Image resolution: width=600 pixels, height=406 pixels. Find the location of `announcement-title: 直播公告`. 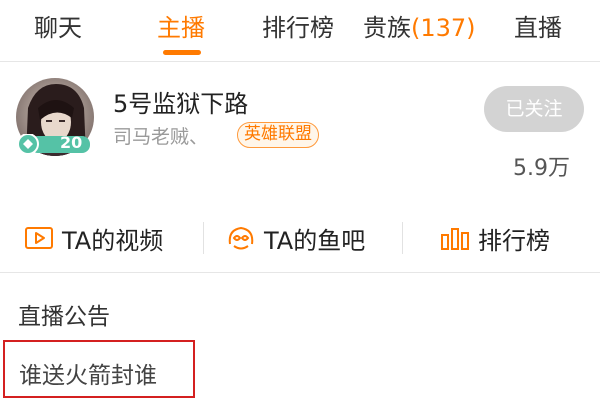

announcement-title: 直播公告 is located at coordinates (64, 317).